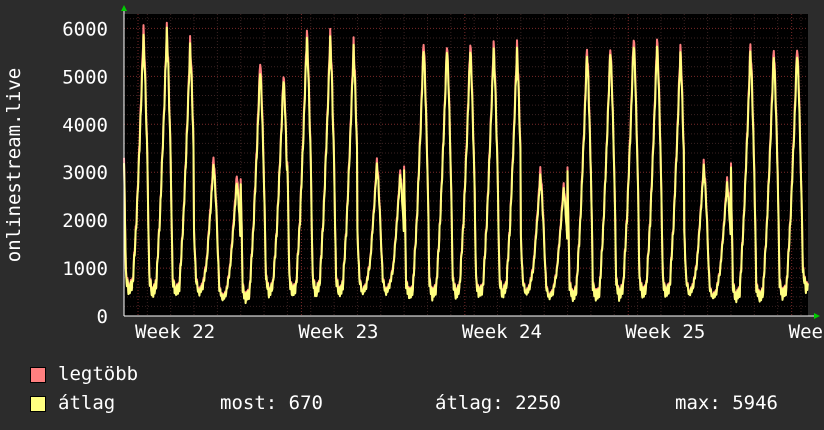 The height and width of the screenshot is (430, 824). Describe the element at coordinates (38, 375) in the screenshot. I see `legend-swatch-max` at that location.